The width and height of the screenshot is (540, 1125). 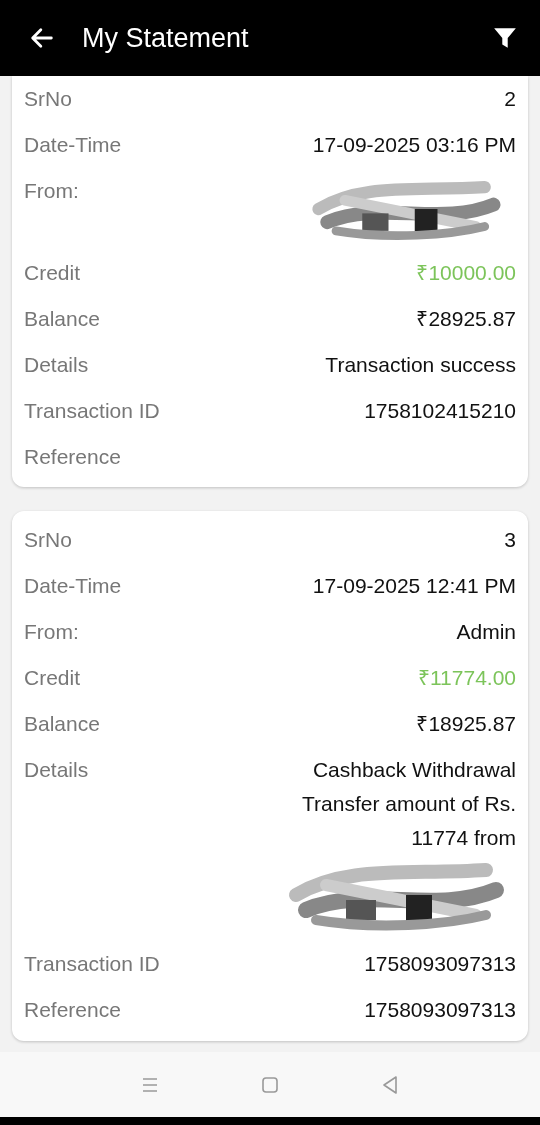 I want to click on field-value: 3, so click(x=510, y=540).